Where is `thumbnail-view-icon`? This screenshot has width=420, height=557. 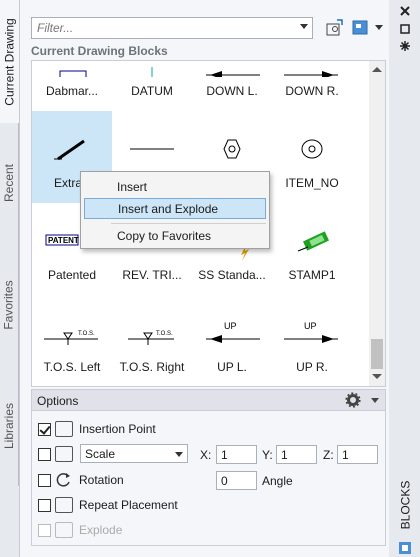 thumbnail-view-icon is located at coordinates (360, 28).